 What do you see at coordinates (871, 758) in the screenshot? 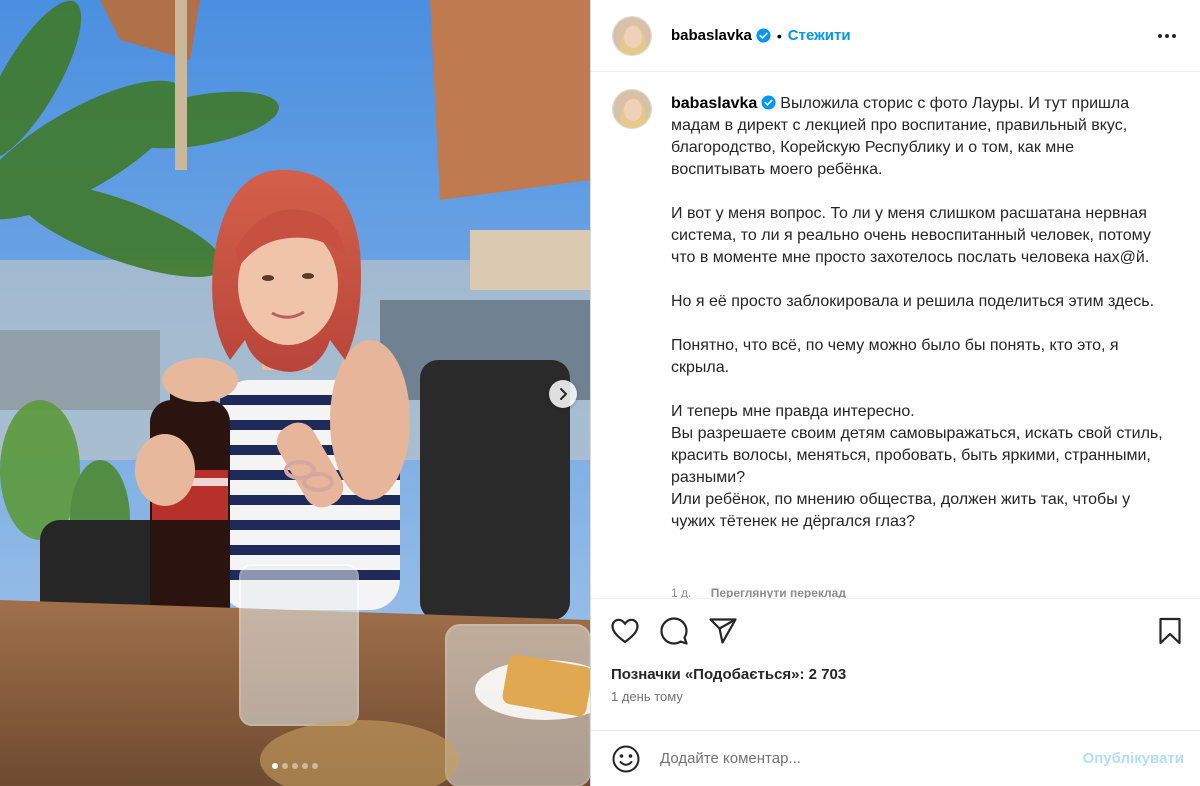
I see `comment-input` at bounding box center [871, 758].